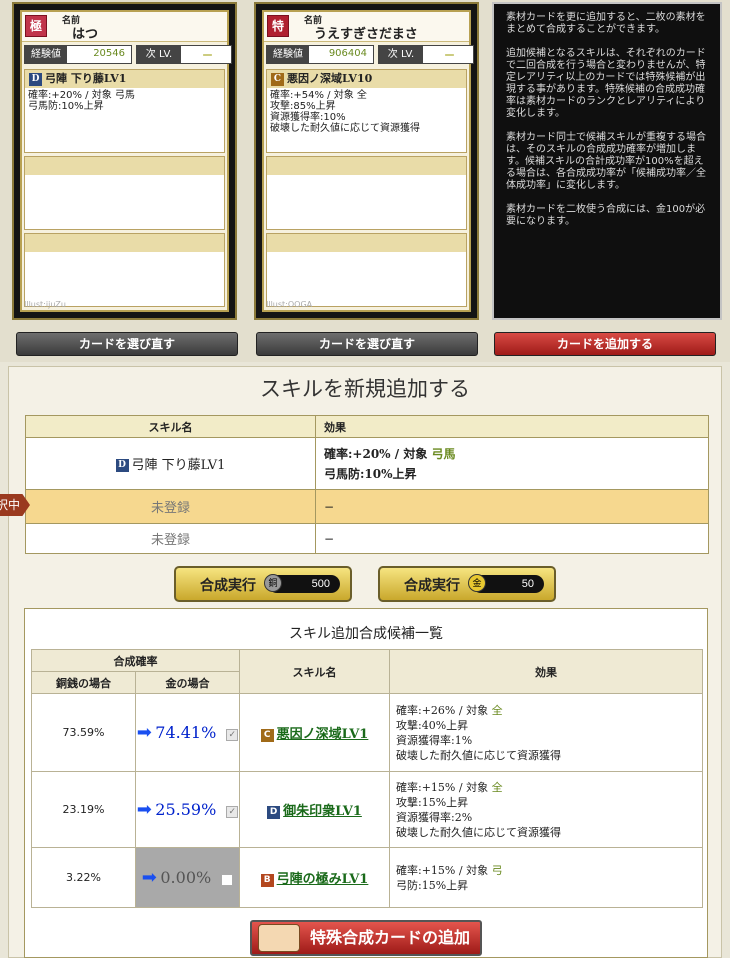  Describe the element at coordinates (109, 53) in the screenshot. I see `exp-value: 20546` at that location.